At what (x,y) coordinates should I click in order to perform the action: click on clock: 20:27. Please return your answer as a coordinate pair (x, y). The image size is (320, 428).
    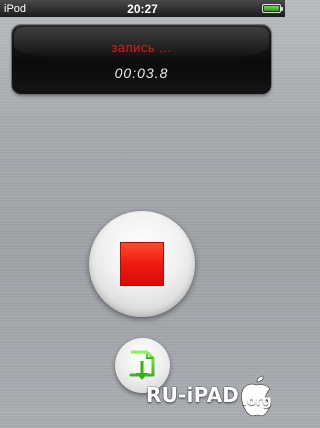
    Looking at the image, I should click on (142, 8).